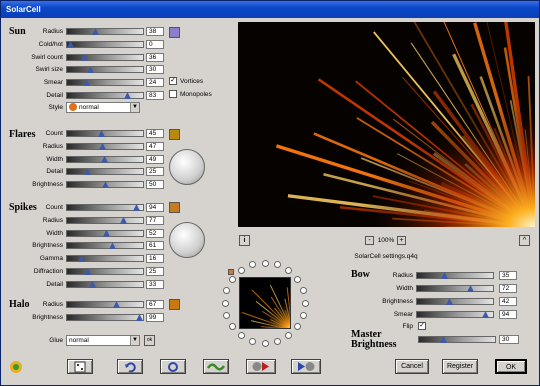  I want to click on flares-count-slider, so click(105, 133).